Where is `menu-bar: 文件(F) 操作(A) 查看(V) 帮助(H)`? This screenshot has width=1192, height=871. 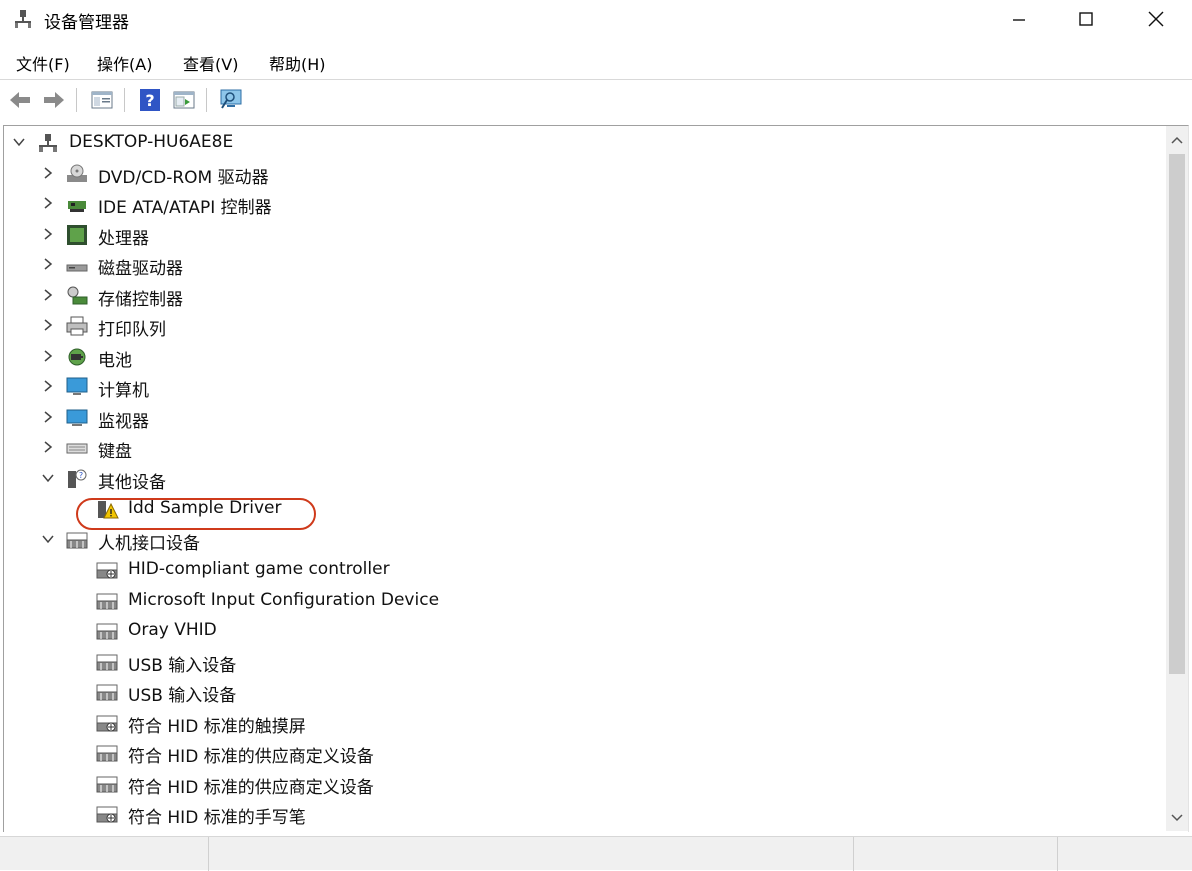 menu-bar: 文件(F) 操作(A) 查看(V) 帮助(H) is located at coordinates (596, 61).